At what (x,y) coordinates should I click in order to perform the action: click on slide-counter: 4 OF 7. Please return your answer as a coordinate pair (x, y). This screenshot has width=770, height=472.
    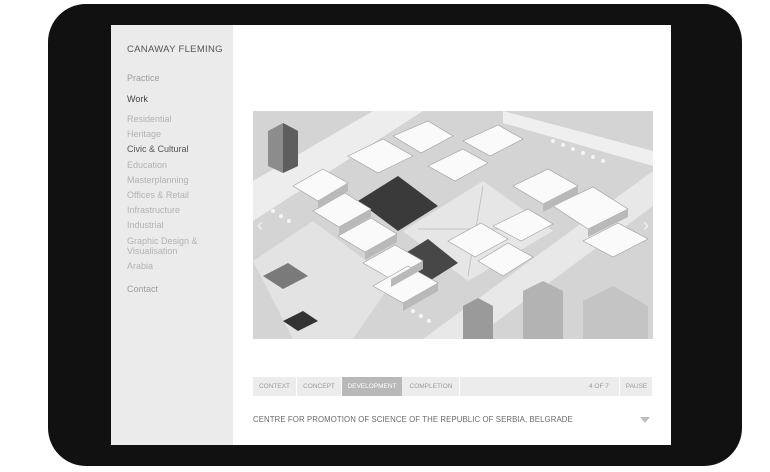
    Looking at the image, I should click on (599, 386).